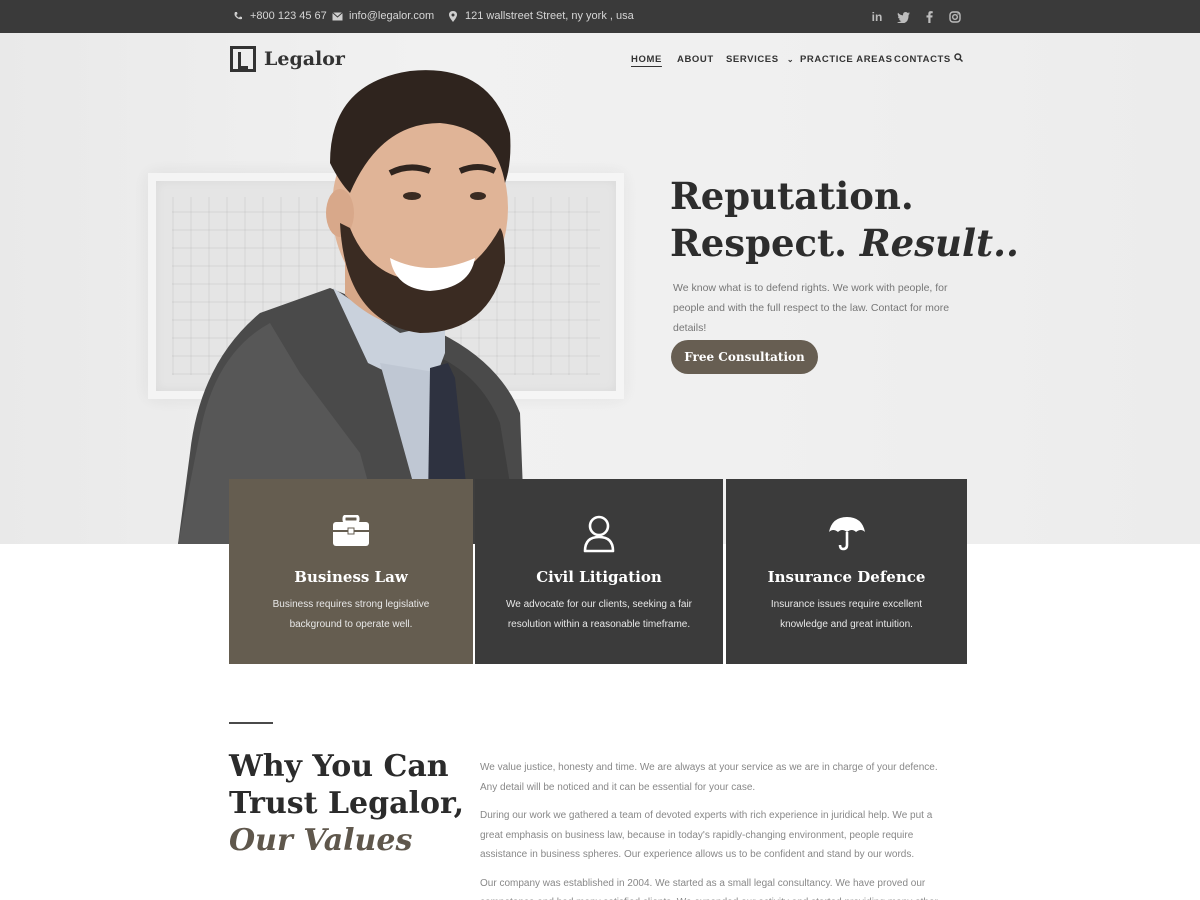  I want to click on nav-services: SERVICES ⌄, so click(760, 59).